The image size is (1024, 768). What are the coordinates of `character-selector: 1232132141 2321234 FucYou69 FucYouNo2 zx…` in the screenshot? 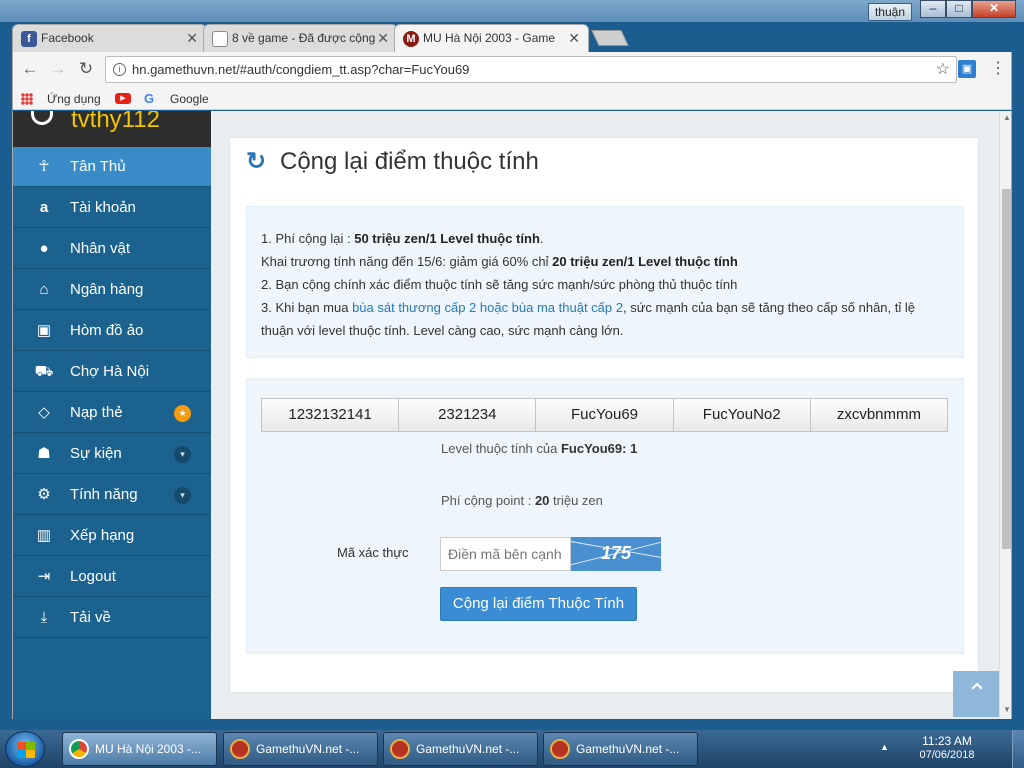 It's located at (605, 415).